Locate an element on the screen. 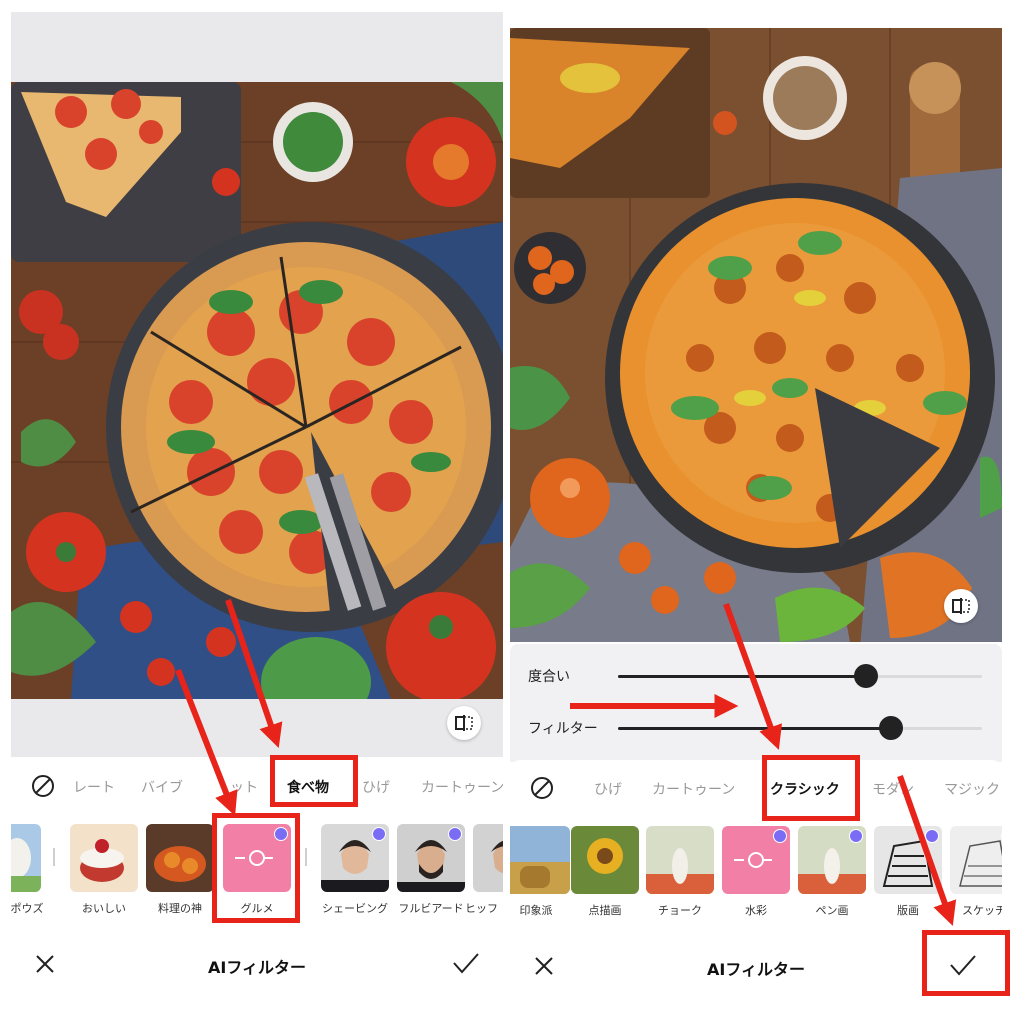 The width and height of the screenshot is (1022, 1020). intensity-slider-row: 度合い is located at coordinates (755, 676).